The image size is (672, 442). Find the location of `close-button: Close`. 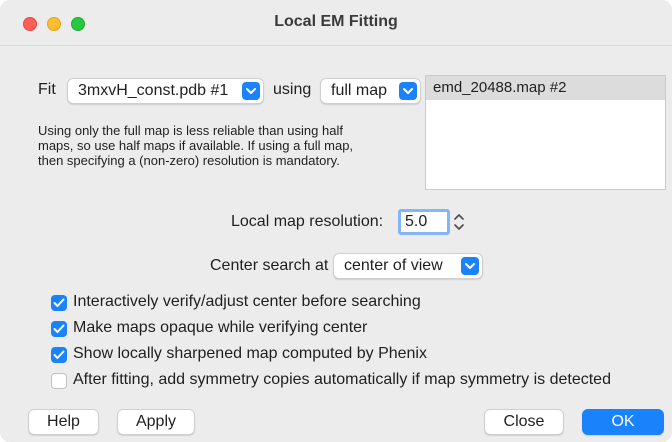

close-button: Close is located at coordinates (524, 422).